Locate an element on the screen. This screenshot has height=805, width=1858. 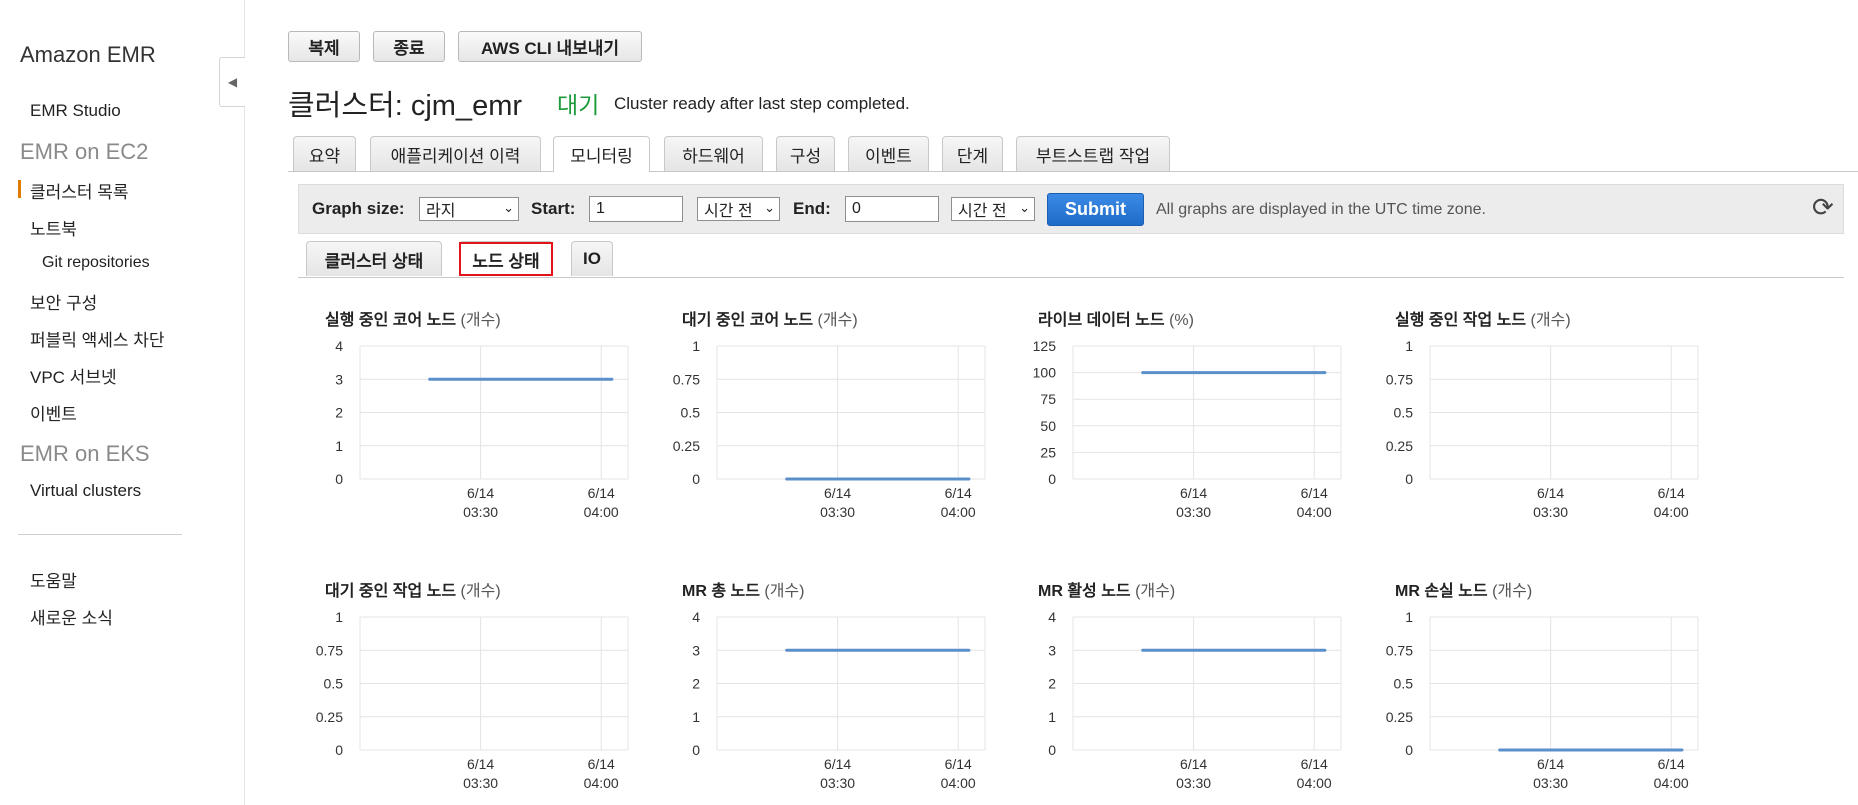
sidebar-item-security-configs: 보안 구성 is located at coordinates (63, 301).